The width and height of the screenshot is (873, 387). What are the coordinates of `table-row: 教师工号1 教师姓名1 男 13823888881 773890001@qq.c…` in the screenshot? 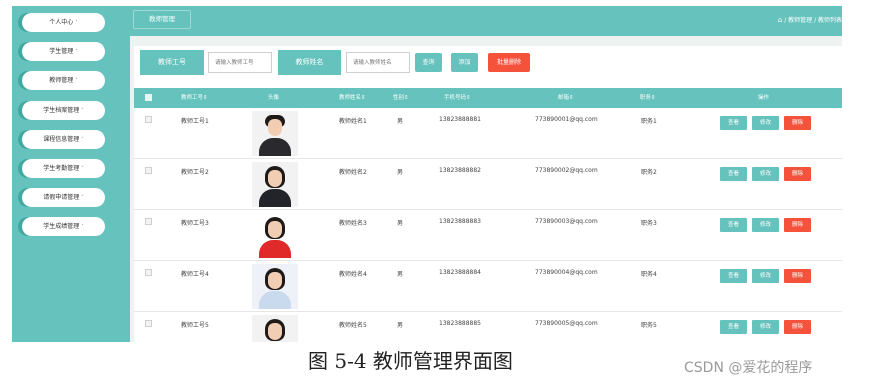 It's located at (488, 133).